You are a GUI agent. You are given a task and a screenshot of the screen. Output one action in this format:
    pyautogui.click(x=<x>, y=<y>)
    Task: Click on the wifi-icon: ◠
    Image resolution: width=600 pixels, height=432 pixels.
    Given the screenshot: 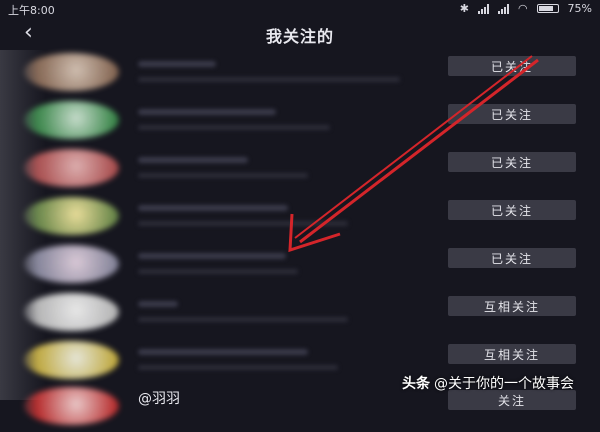 What is the action you would take?
    pyautogui.click(x=522, y=8)
    